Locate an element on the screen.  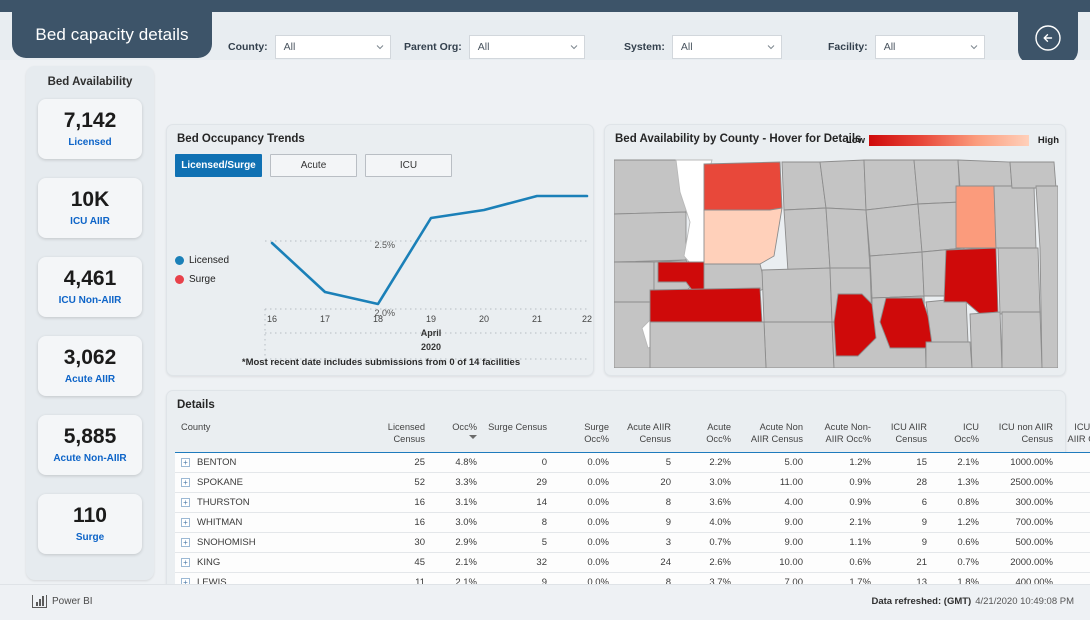
col-icu-non-aiir-occ-pct: ICU Non-AIIR Occ% is located at coordinates (1074, 436).